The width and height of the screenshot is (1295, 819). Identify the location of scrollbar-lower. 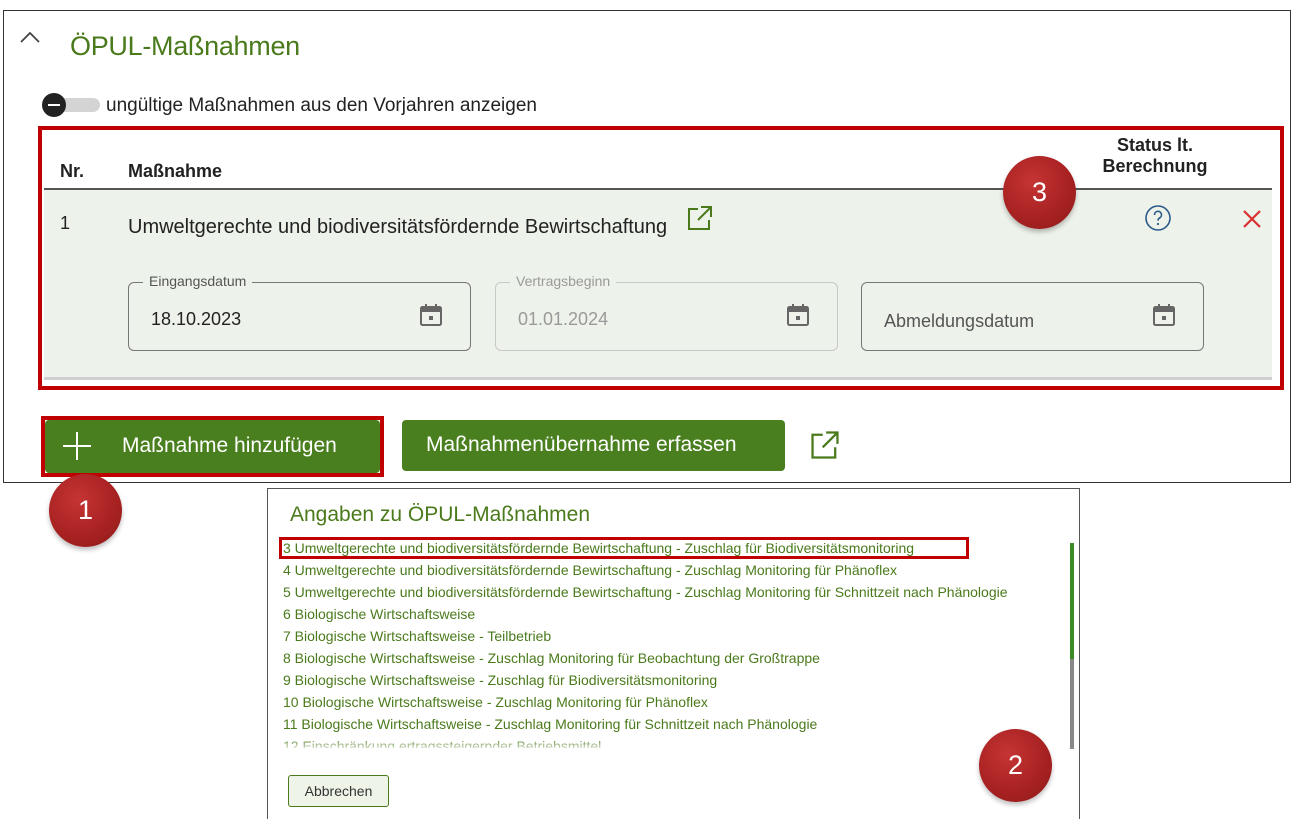
(1072, 704).